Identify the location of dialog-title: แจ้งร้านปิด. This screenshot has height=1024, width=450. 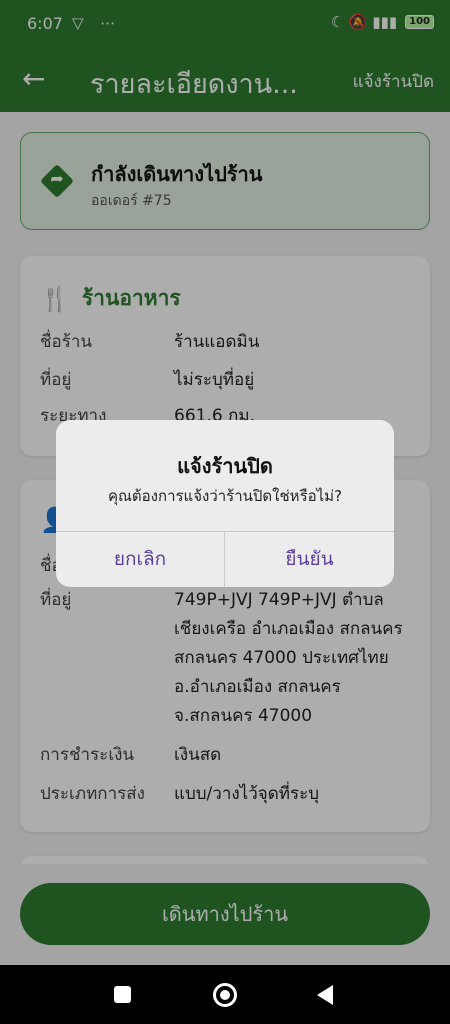
(225, 466).